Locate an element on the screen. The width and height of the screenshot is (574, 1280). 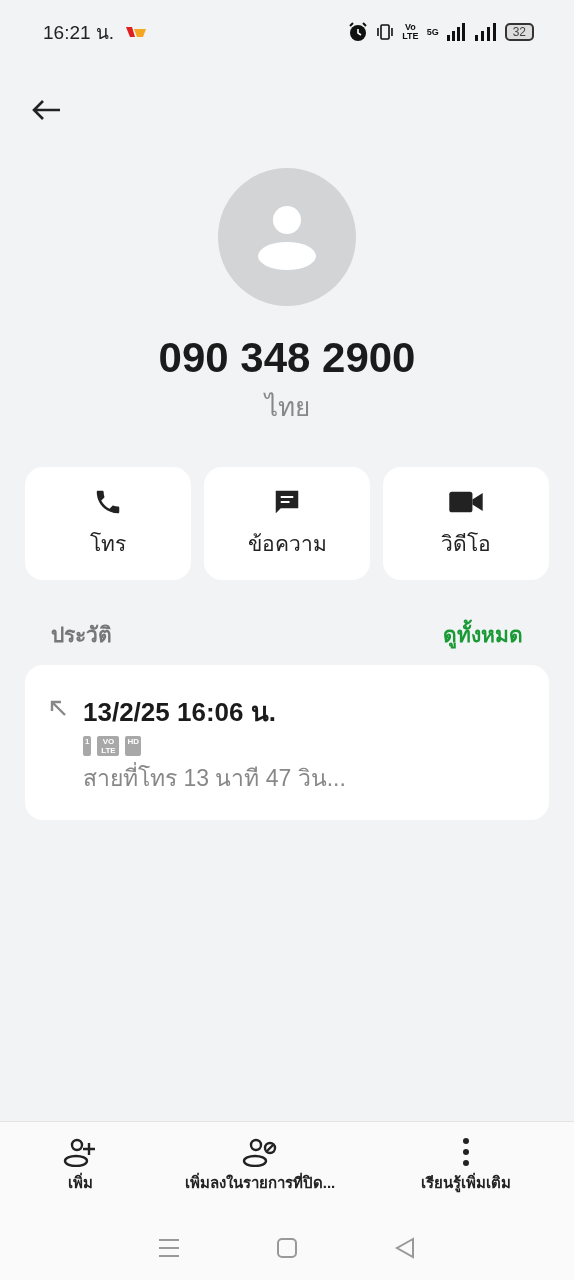
volte-indicator: Vo LTE is located at coordinates (410, 32).